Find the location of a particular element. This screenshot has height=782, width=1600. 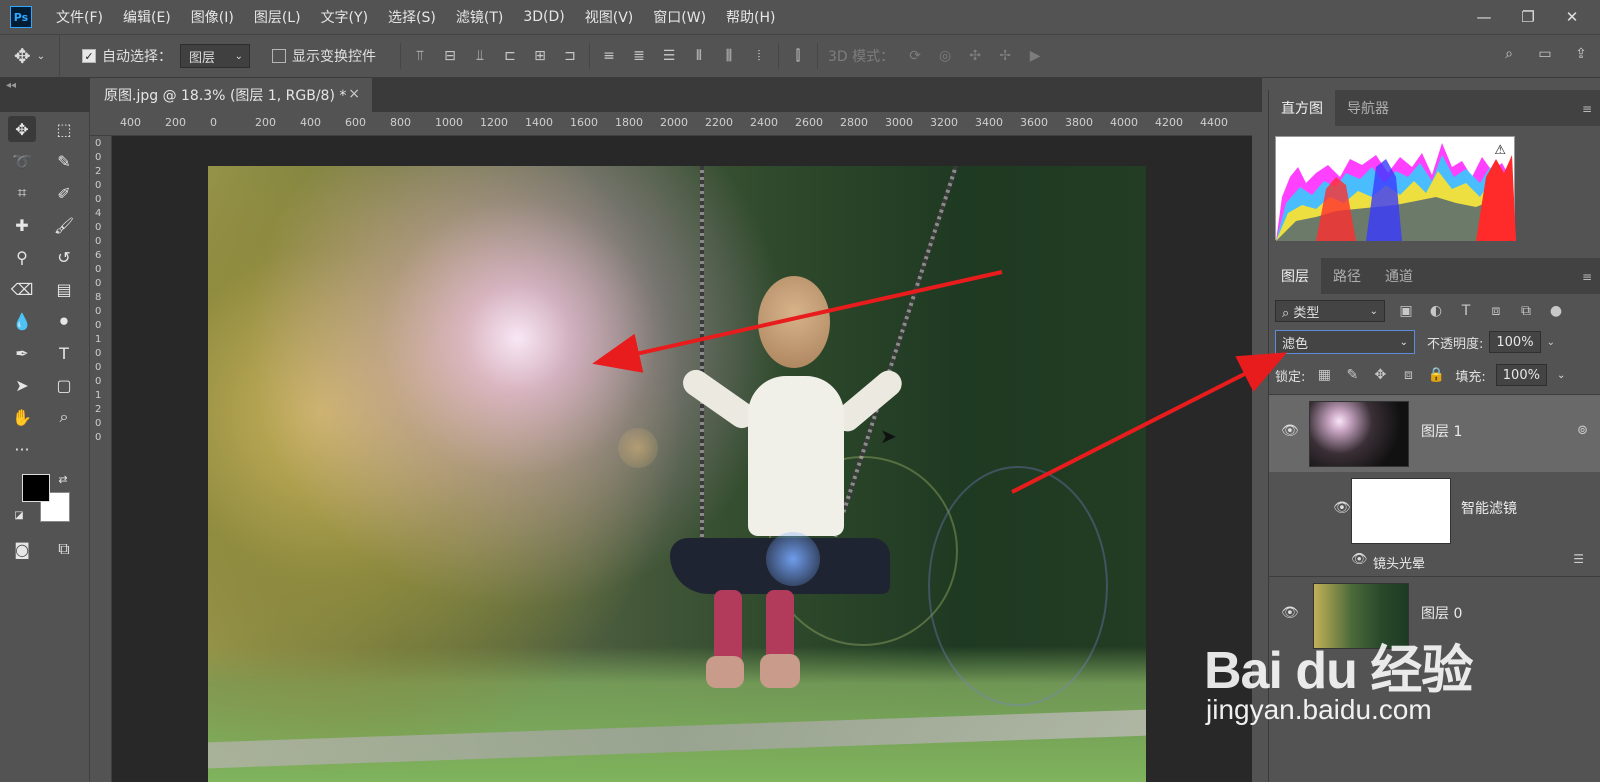

blur-tool-icon: 💧 is located at coordinates (22, 321).